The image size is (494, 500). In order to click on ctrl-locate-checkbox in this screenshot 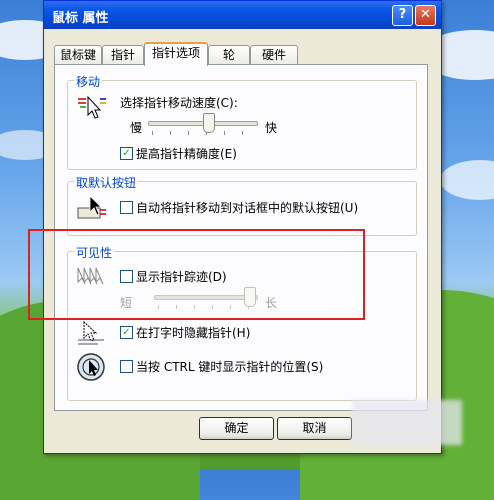, I will do `click(126, 366)`.